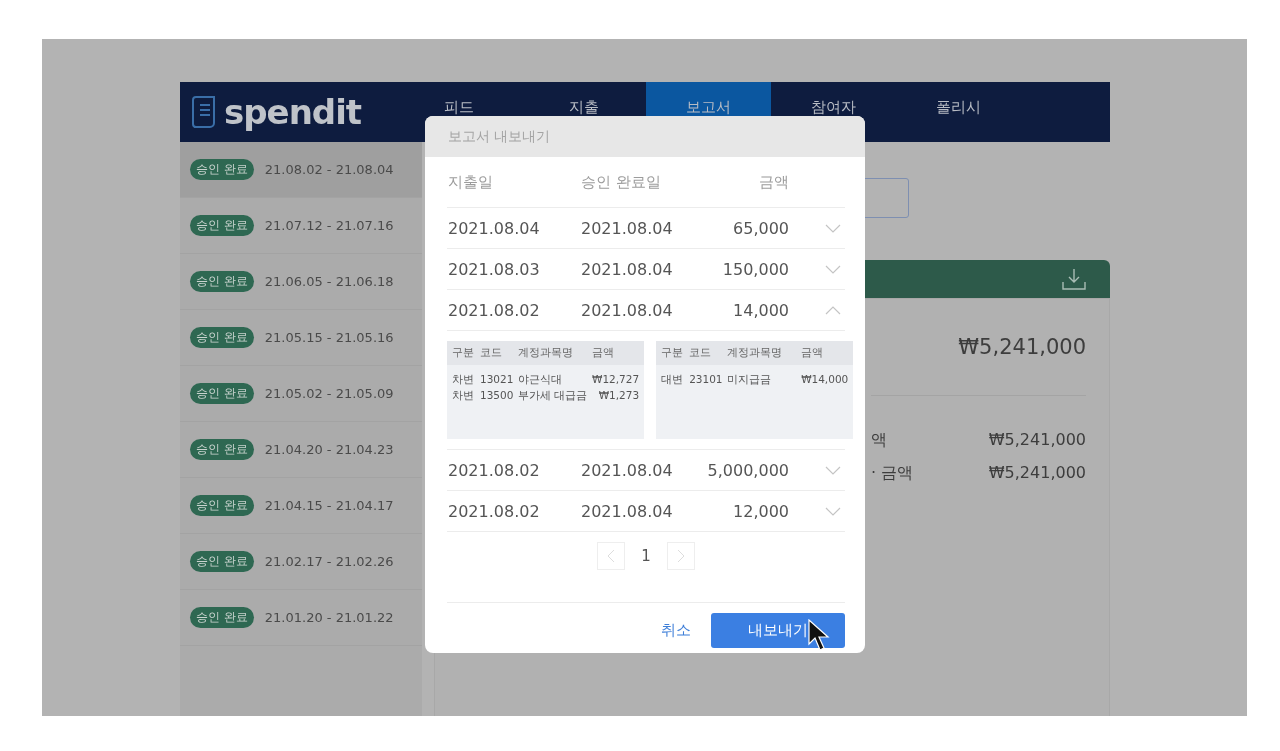  Describe the element at coordinates (329, 617) in the screenshot. I see `report-period: 21.01.20 - 21.01.22` at that location.